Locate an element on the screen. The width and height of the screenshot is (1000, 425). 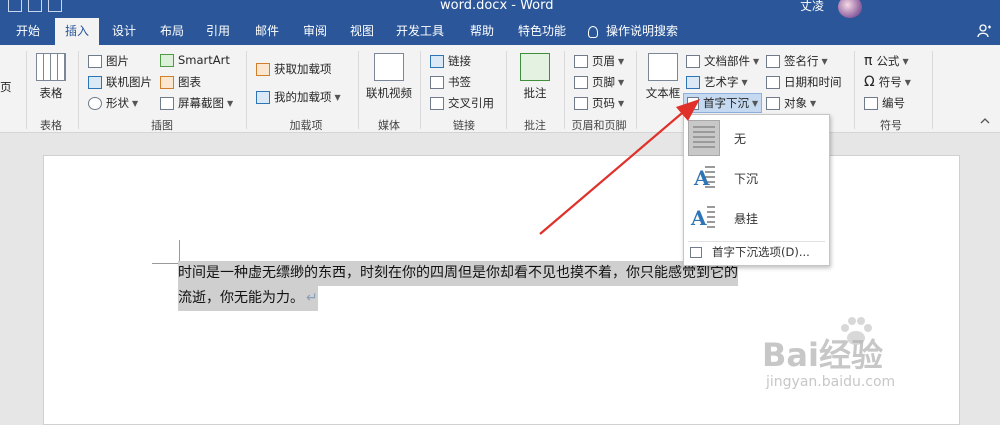
object-label: 对象 is located at coordinates (795, 103).